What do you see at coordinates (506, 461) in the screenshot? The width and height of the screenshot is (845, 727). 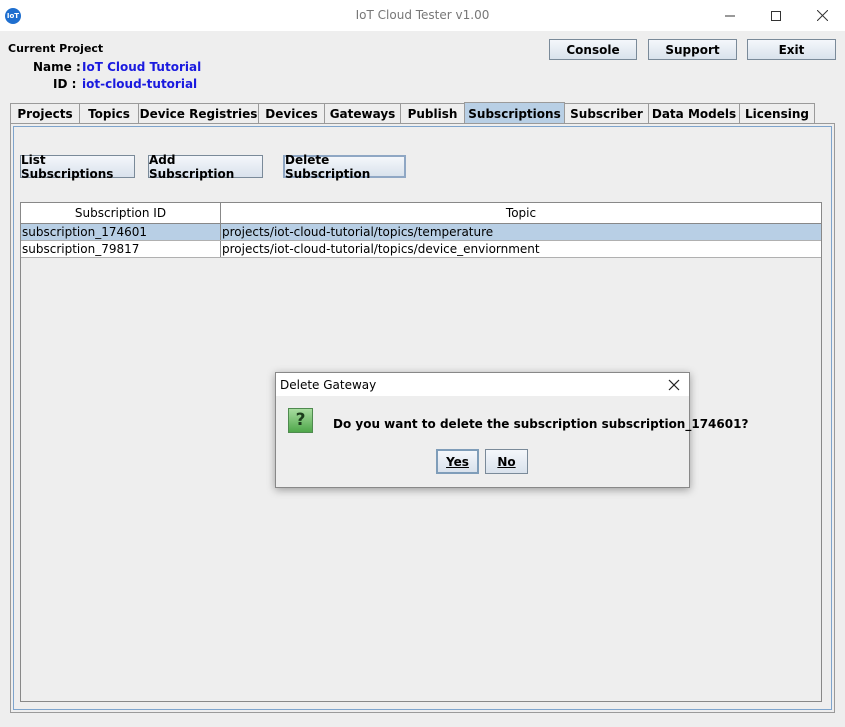 I see `no-button: No` at bounding box center [506, 461].